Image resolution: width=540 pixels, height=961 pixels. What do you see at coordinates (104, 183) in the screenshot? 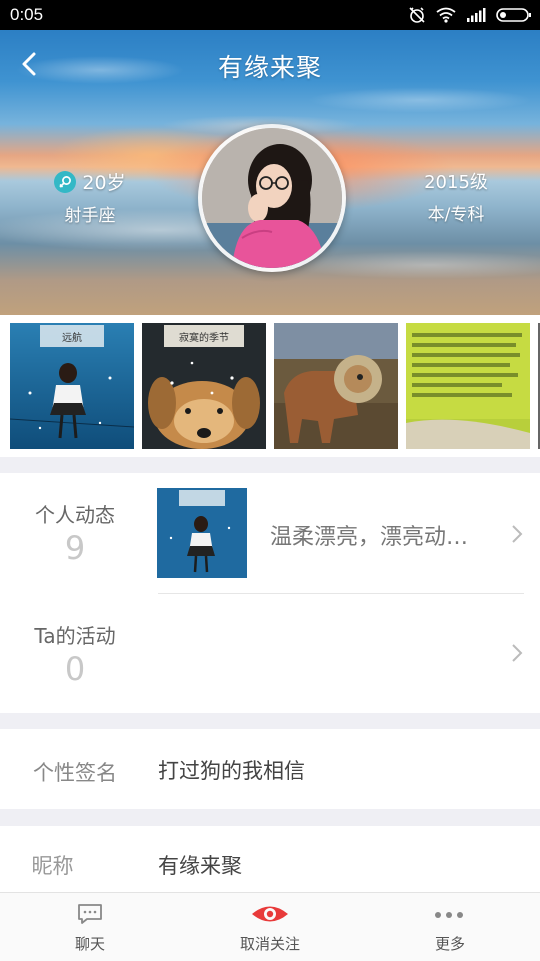
I see `age-text: 20岁` at bounding box center [104, 183].